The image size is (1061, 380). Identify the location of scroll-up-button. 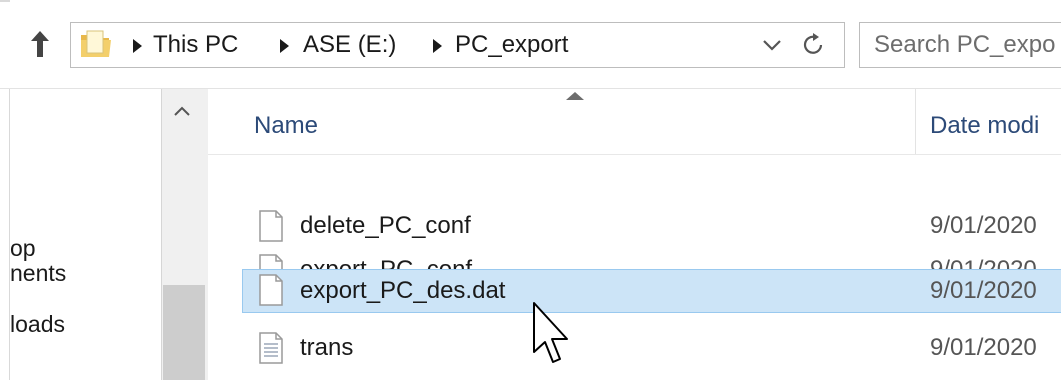
(182, 111).